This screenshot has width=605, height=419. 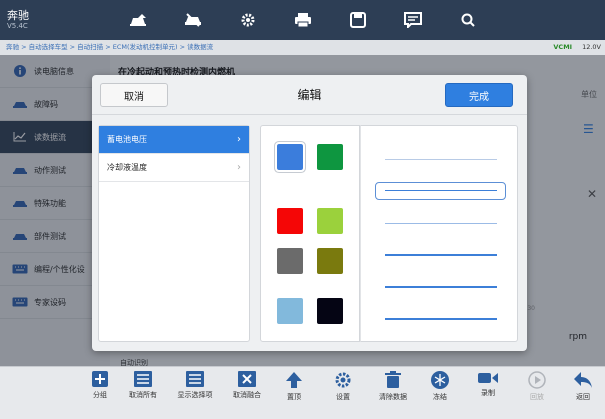 I want to click on button-label: 返回, so click(x=583, y=397).